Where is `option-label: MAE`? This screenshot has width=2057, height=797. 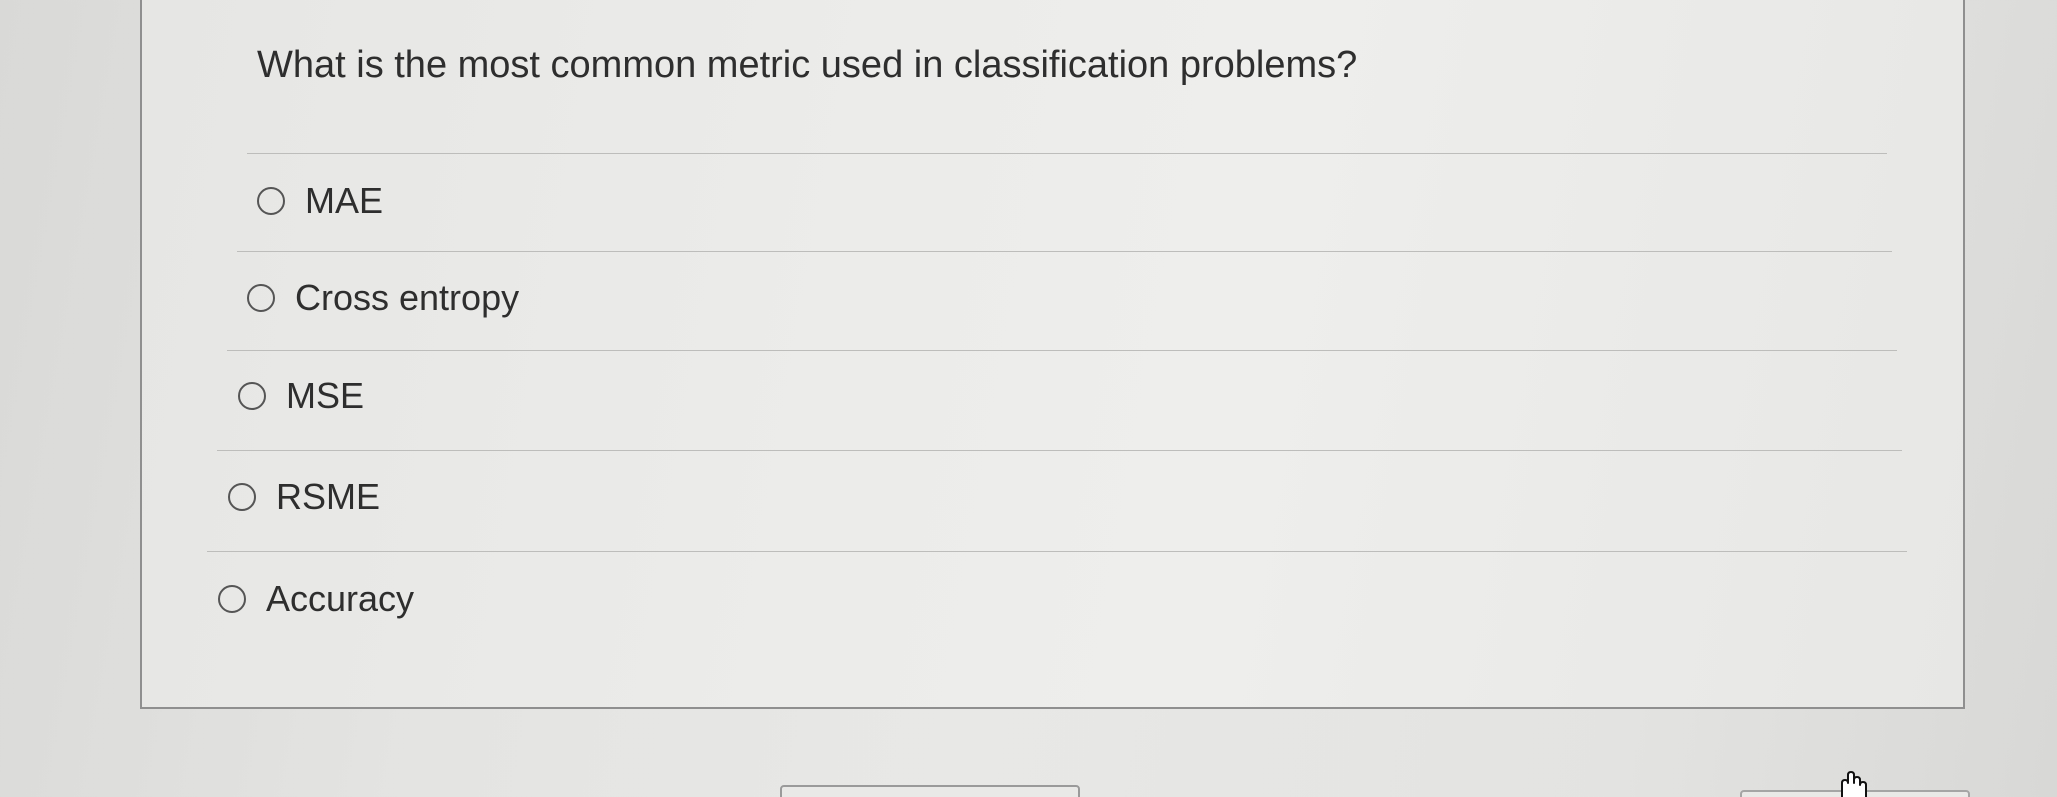
option-label: MAE is located at coordinates (344, 200).